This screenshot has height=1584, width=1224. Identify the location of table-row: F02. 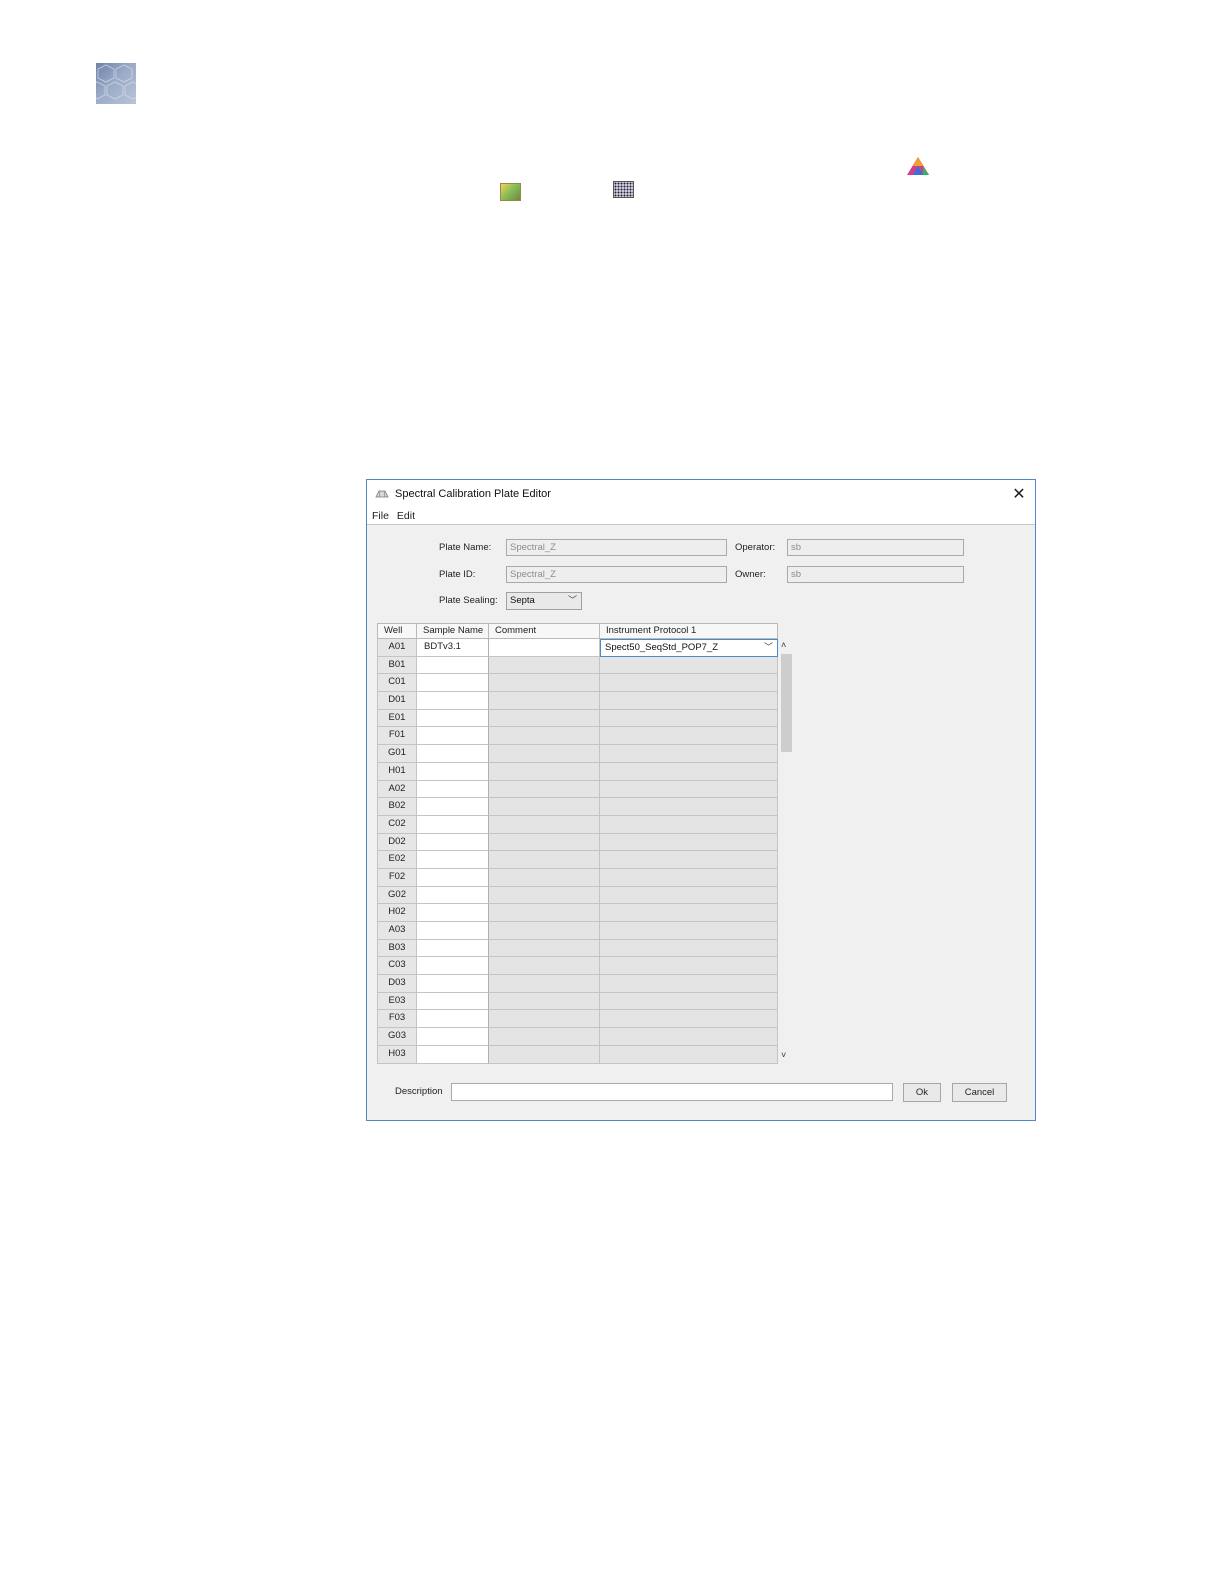
(577, 877).